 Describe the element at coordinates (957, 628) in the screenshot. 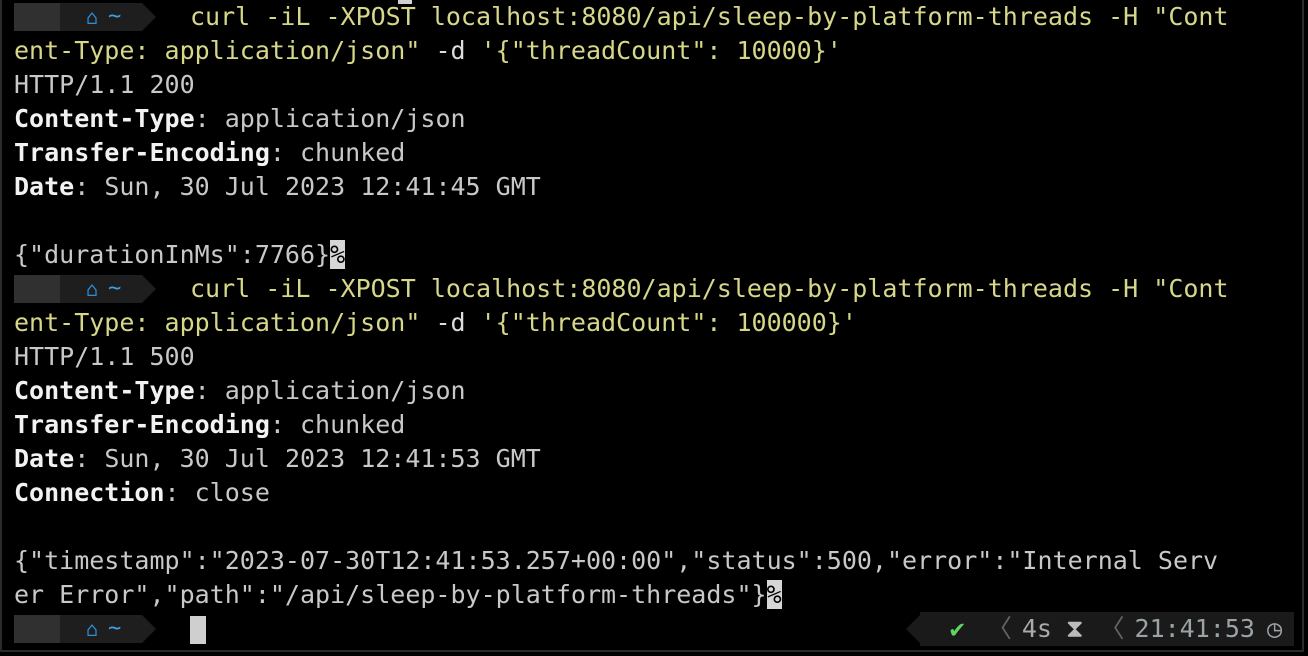

I see `check-icon: ✔` at that location.